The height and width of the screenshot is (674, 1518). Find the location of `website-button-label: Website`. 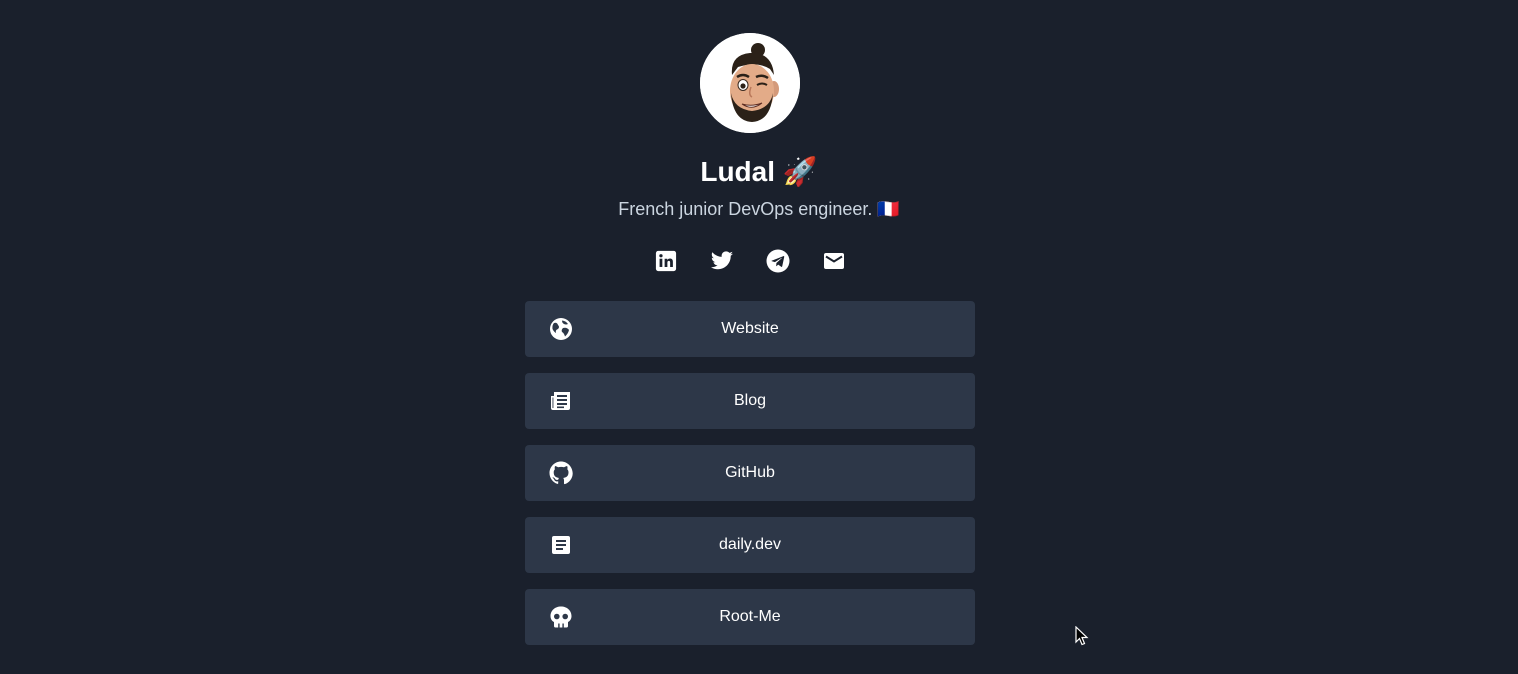

website-button-label: Website is located at coordinates (750, 328).